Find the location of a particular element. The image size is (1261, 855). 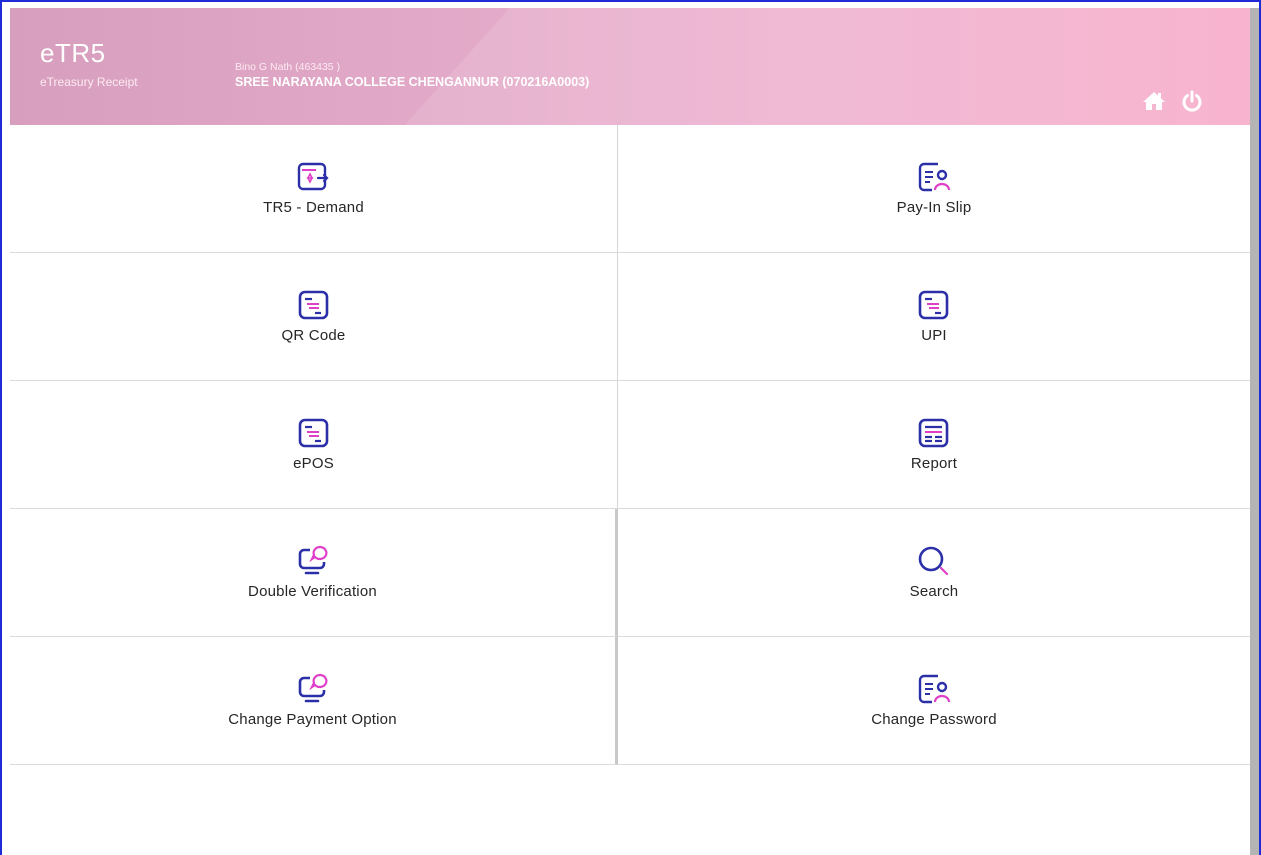

menu-label: TR5 - Demand is located at coordinates (313, 207).